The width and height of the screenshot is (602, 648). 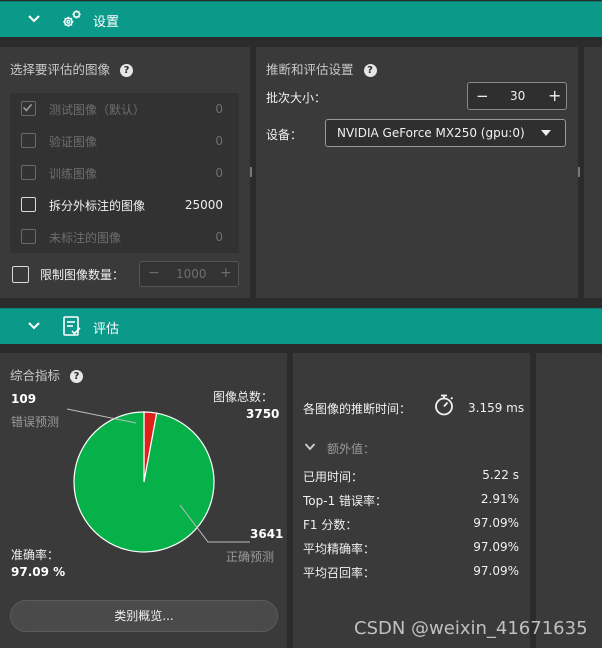 I want to click on batch-size-label: 批次大小：, so click(x=296, y=98).